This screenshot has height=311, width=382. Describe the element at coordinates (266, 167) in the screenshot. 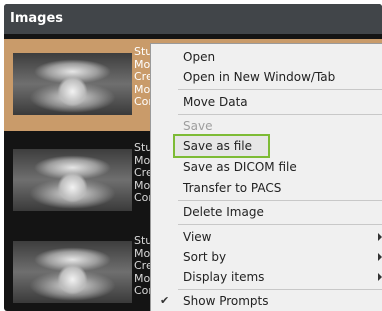

I see `menu-item-save-as-dicom: Save as DICOM file` at that location.